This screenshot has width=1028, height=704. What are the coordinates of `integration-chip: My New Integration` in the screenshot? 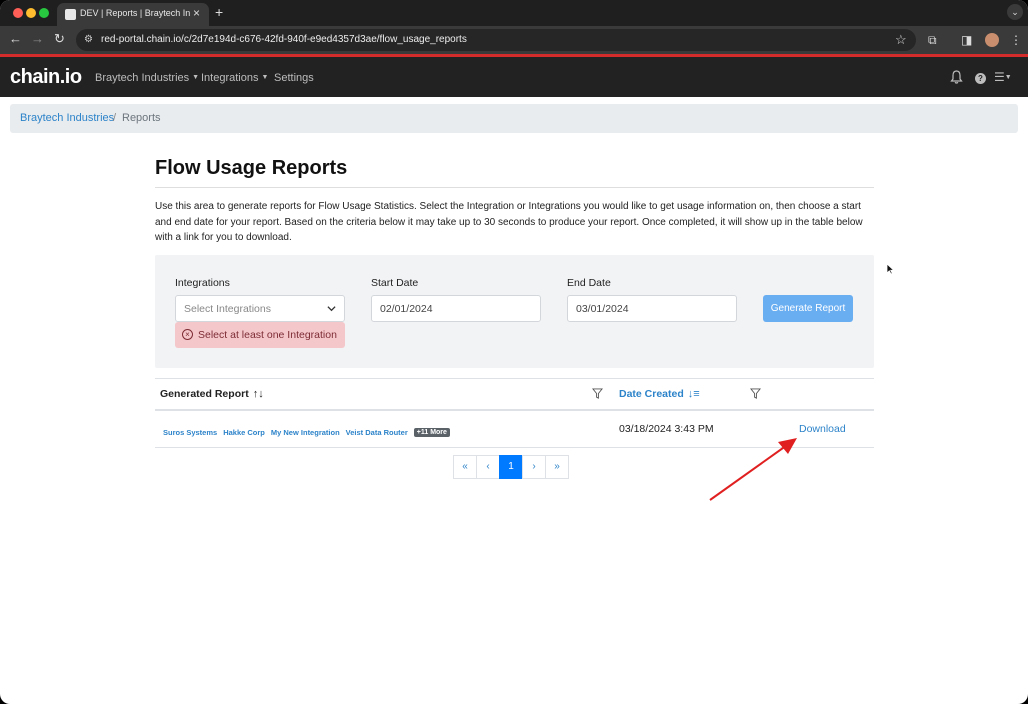 It's located at (305, 432).